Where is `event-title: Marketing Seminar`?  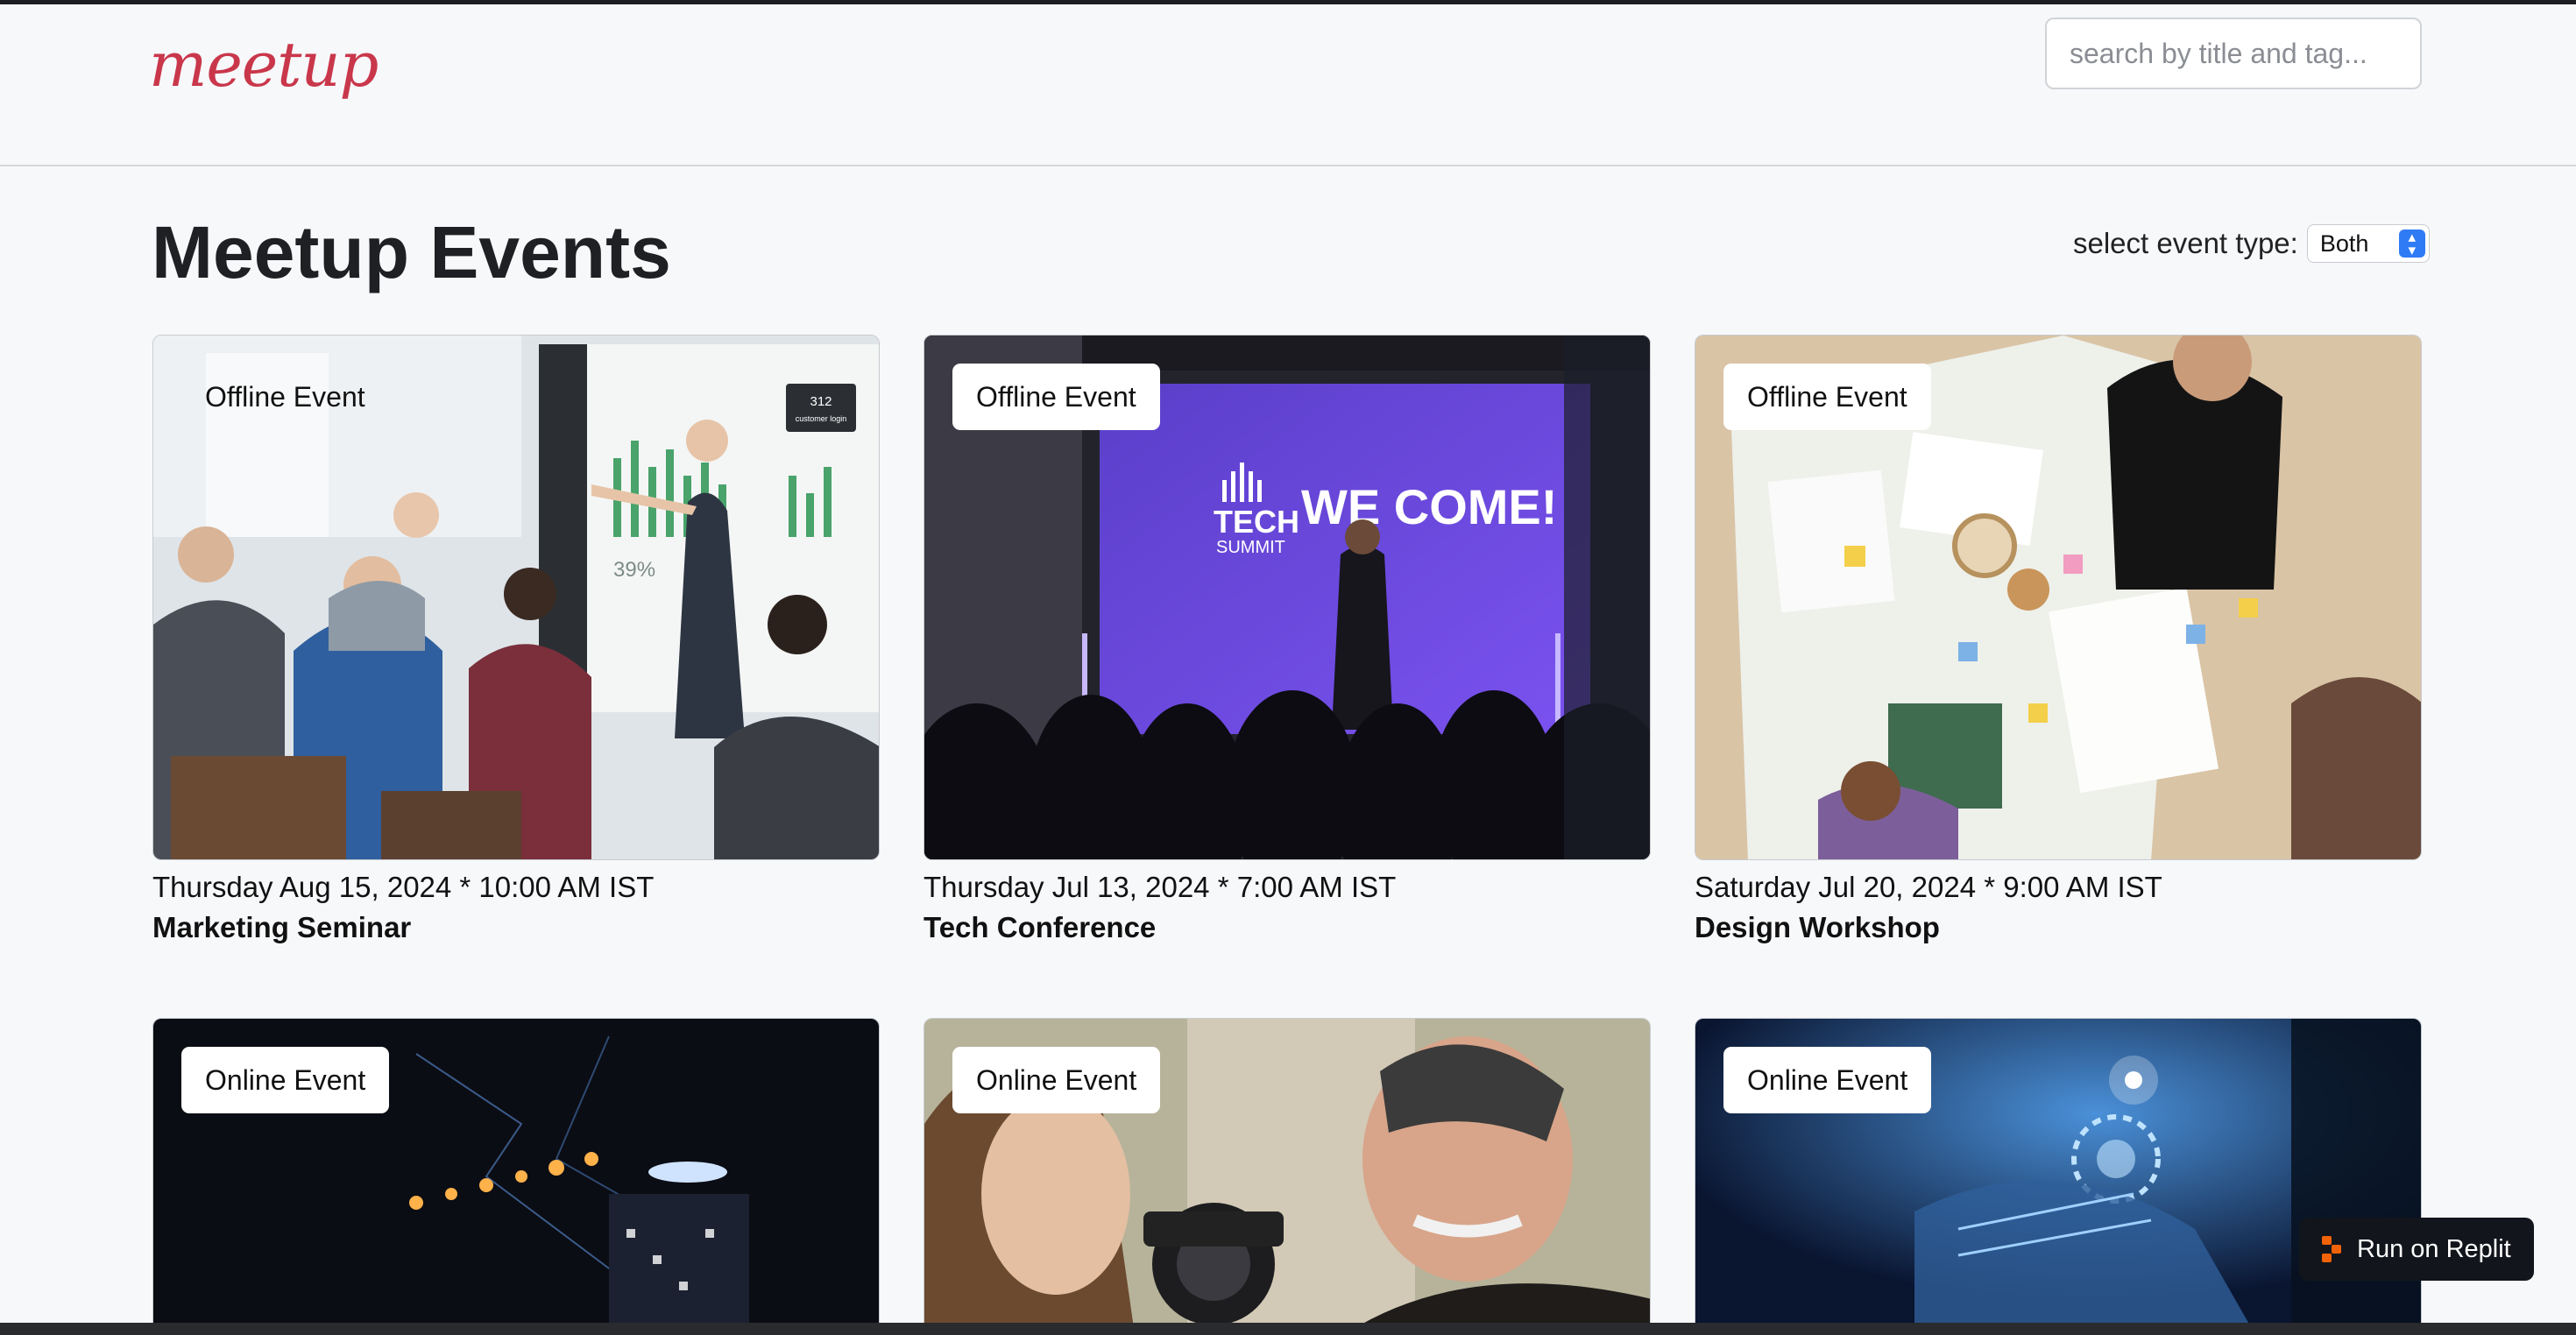
event-title: Marketing Seminar is located at coordinates (516, 927).